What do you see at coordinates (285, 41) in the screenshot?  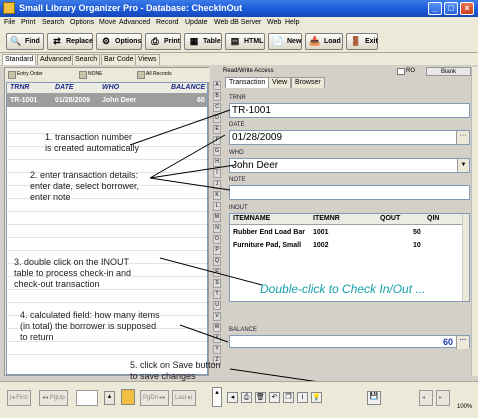 I see `new-button: 📄 New` at bounding box center [285, 41].